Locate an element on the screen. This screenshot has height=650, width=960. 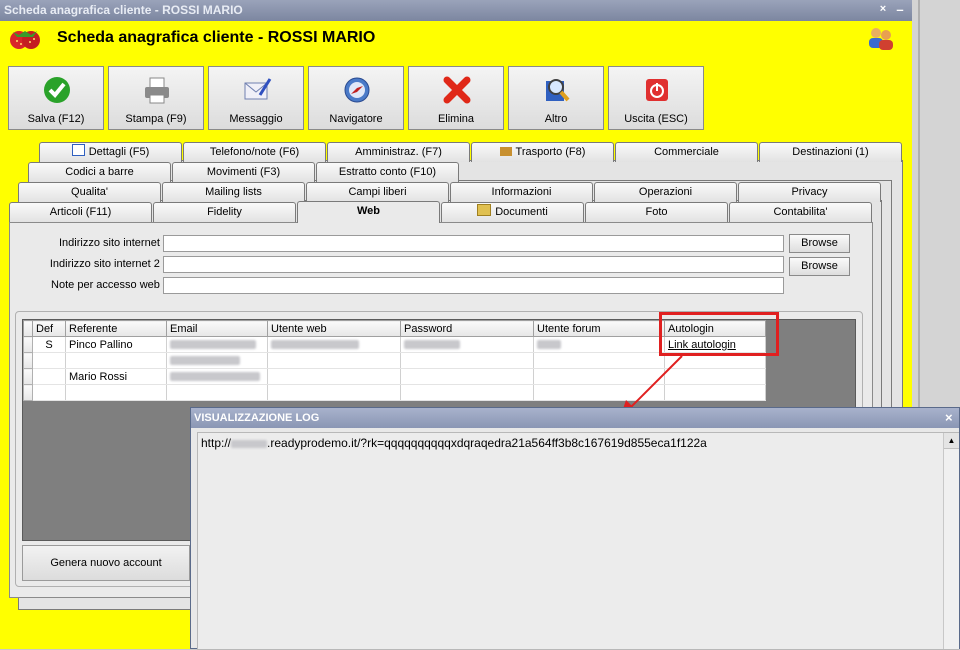
save-button: Salva (F12) is located at coordinates (56, 98).